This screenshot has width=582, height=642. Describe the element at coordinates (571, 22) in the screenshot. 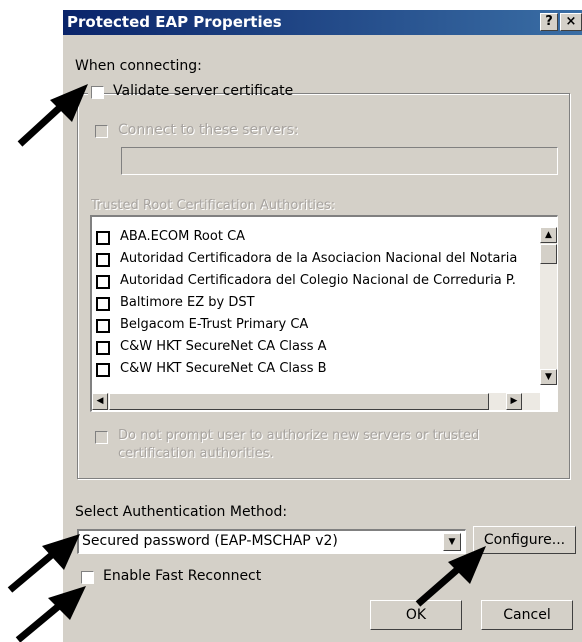

I see `close-button: ×` at that location.